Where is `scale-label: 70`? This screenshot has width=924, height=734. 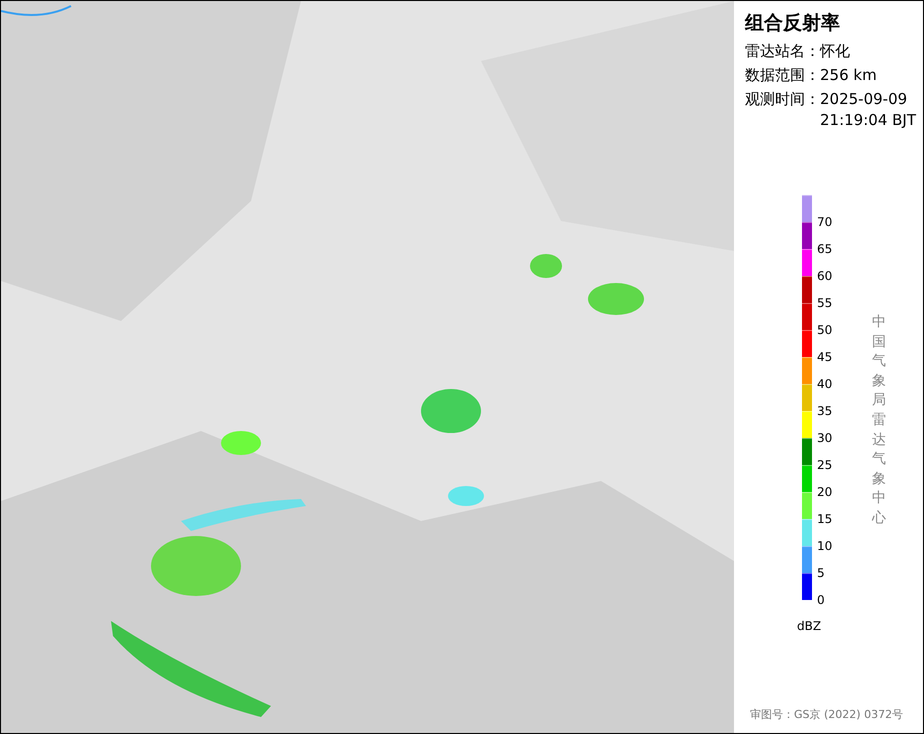 scale-label: 70 is located at coordinates (824, 222).